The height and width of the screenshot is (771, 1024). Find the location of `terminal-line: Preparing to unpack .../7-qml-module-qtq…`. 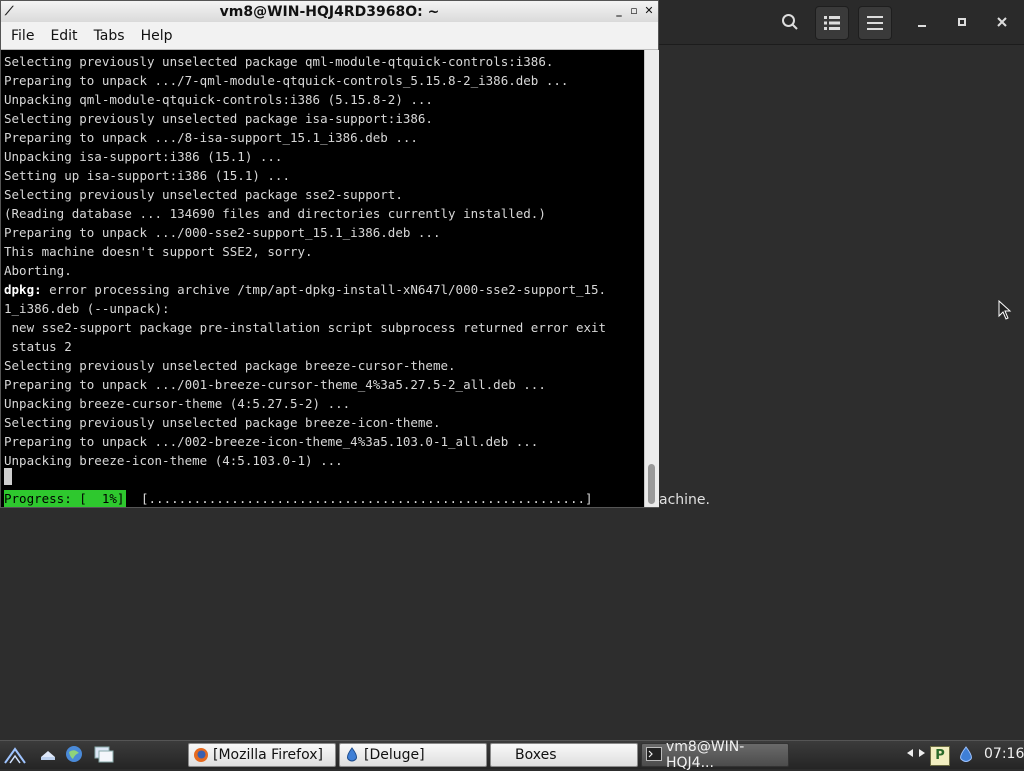

terminal-line: Preparing to unpack .../7-qml-module-qtq… is located at coordinates (286, 80).